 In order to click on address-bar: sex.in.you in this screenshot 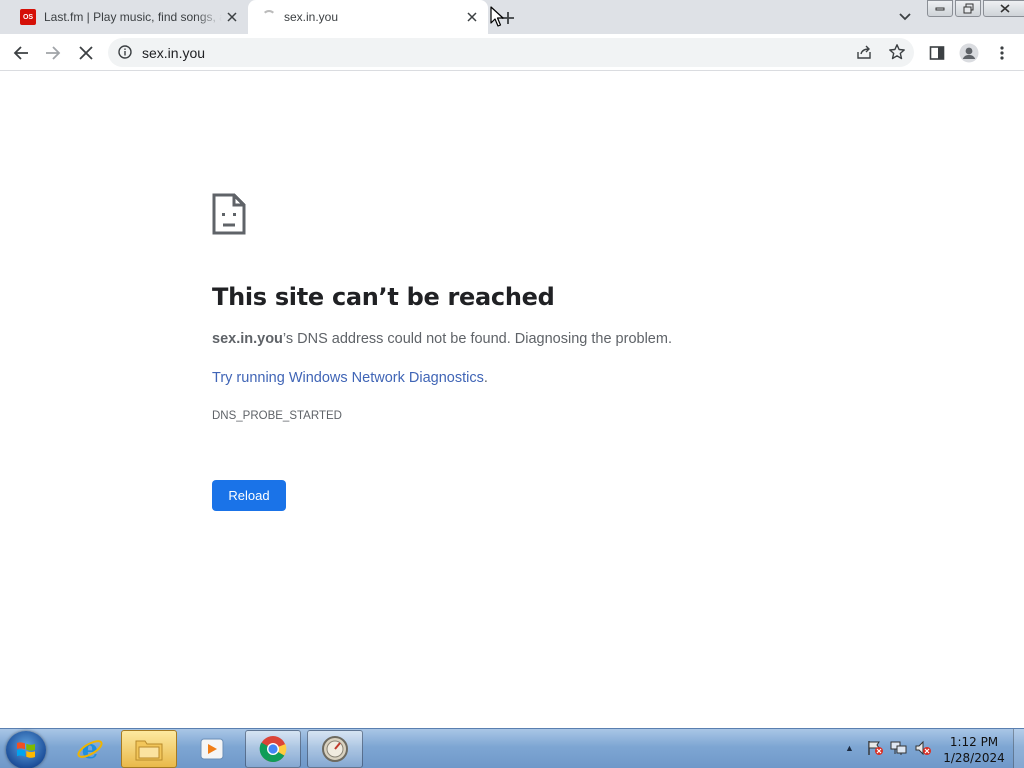, I will do `click(511, 52)`.